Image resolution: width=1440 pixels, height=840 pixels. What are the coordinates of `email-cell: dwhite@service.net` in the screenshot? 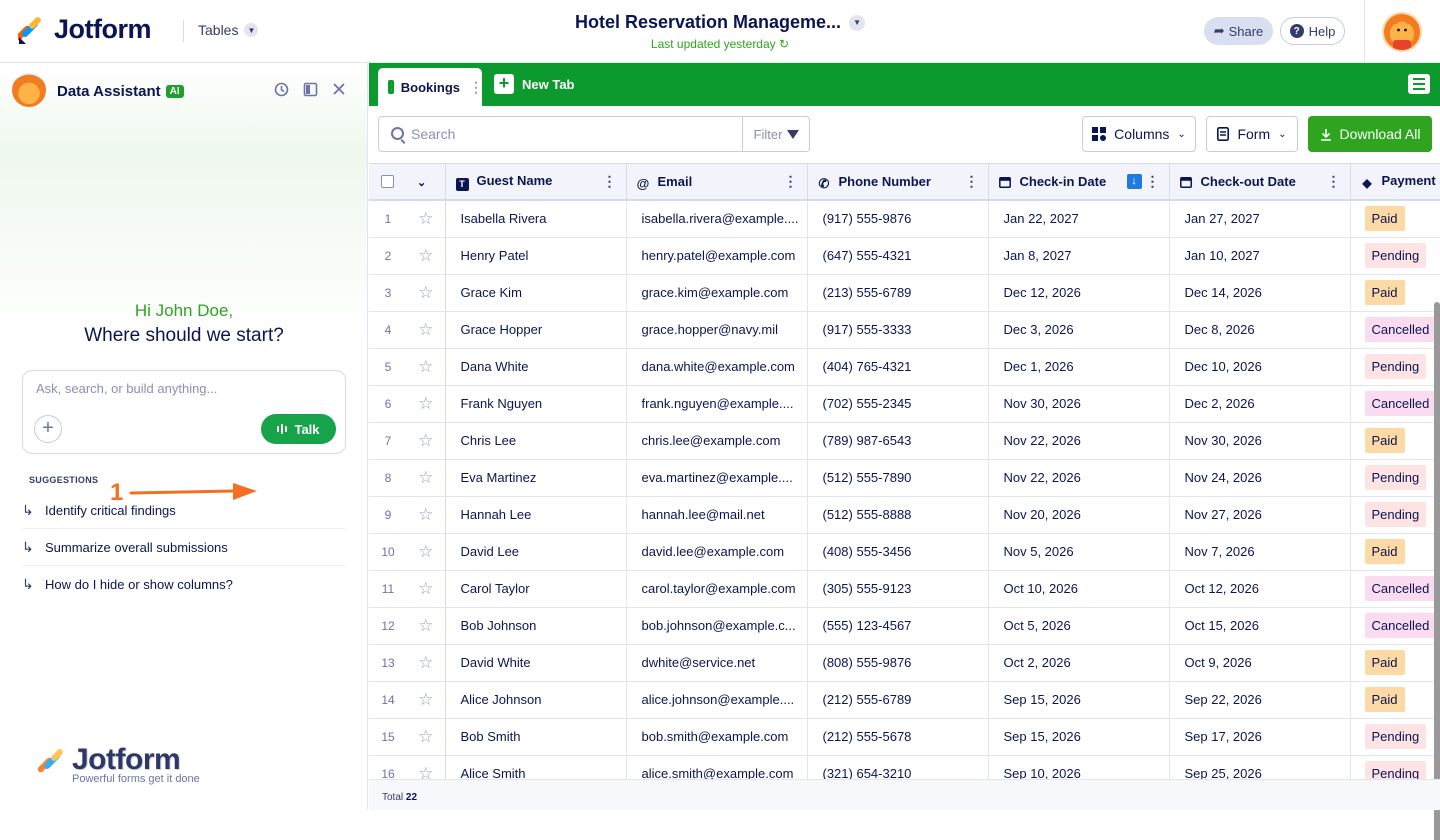 It's located at (716, 662).